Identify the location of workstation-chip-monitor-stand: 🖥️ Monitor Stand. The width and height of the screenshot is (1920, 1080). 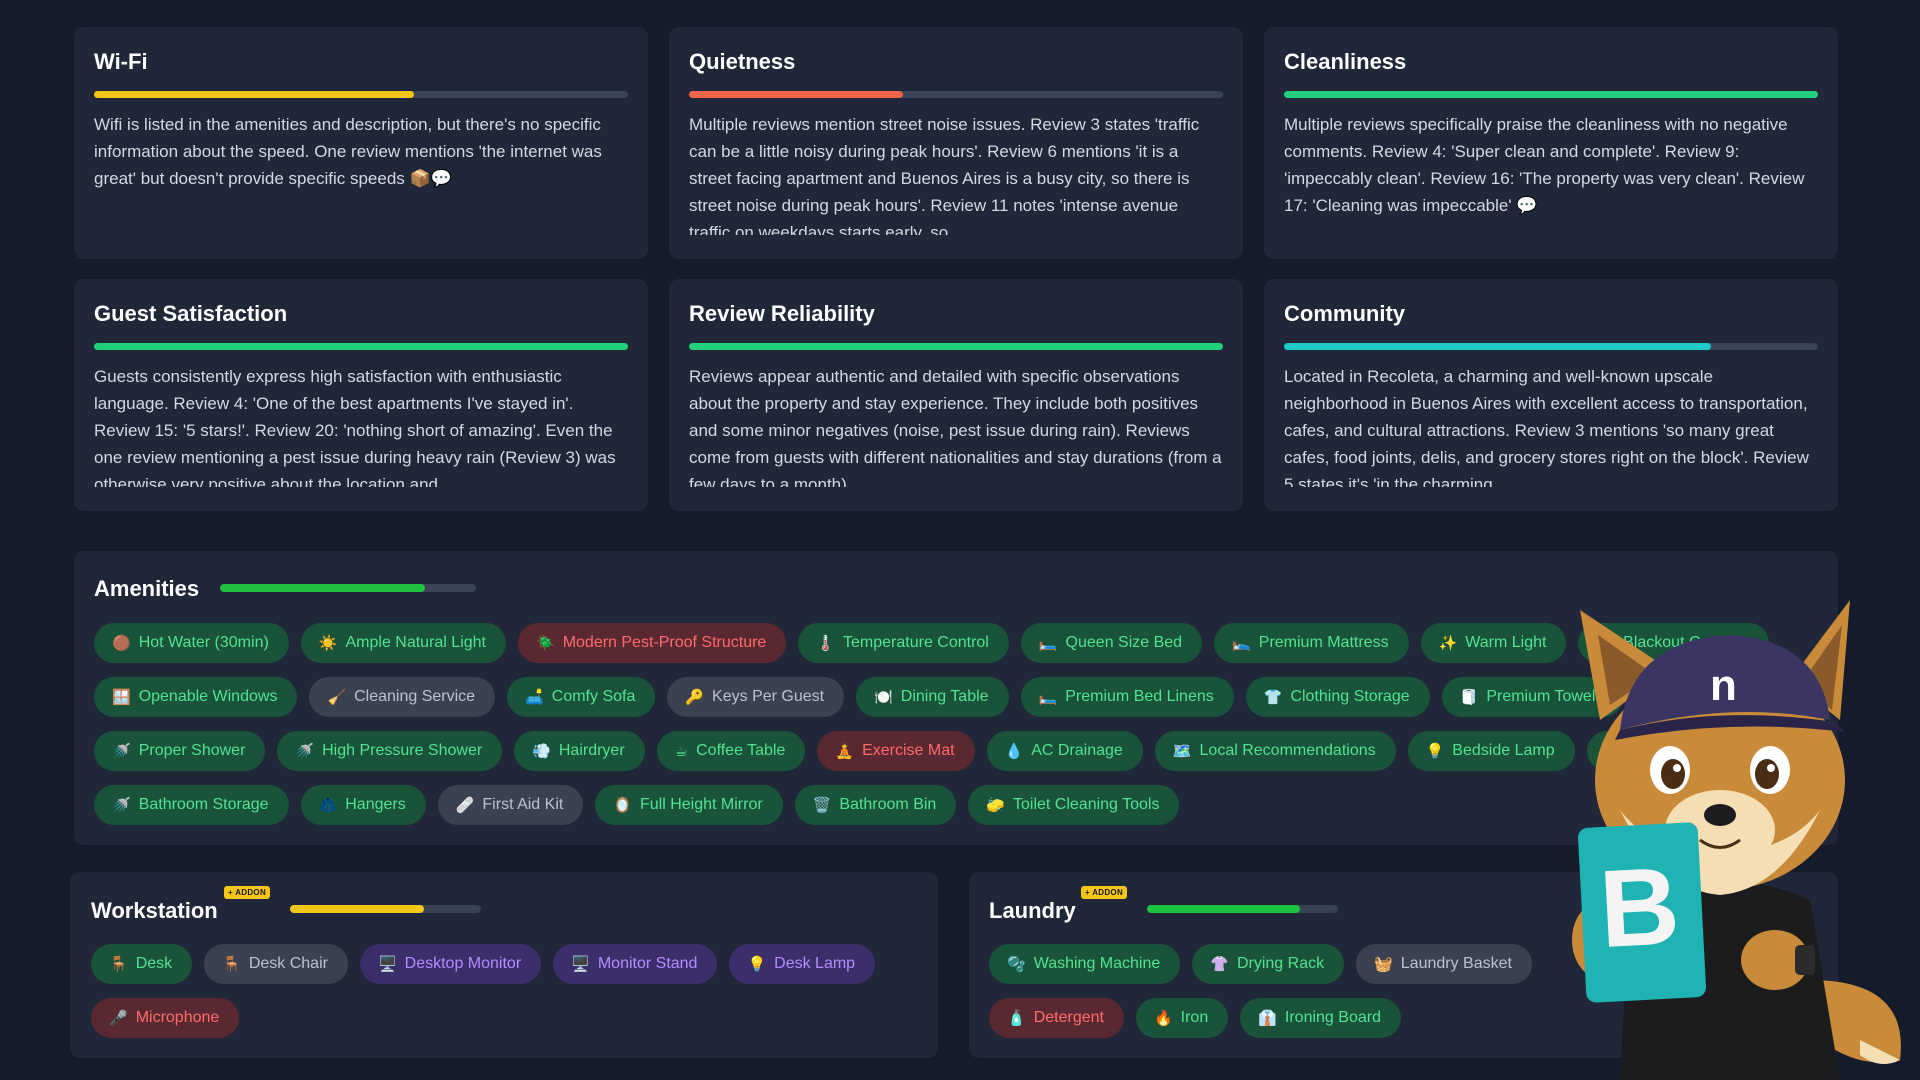
(635, 964).